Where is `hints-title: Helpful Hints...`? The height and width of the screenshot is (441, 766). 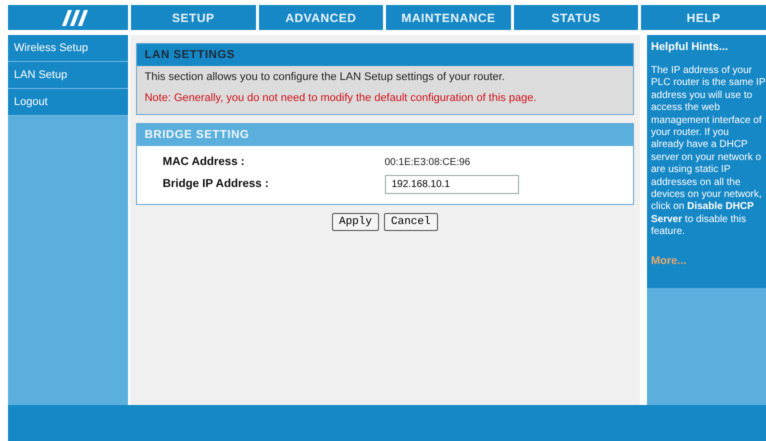
hints-title: Helpful Hints... is located at coordinates (690, 47).